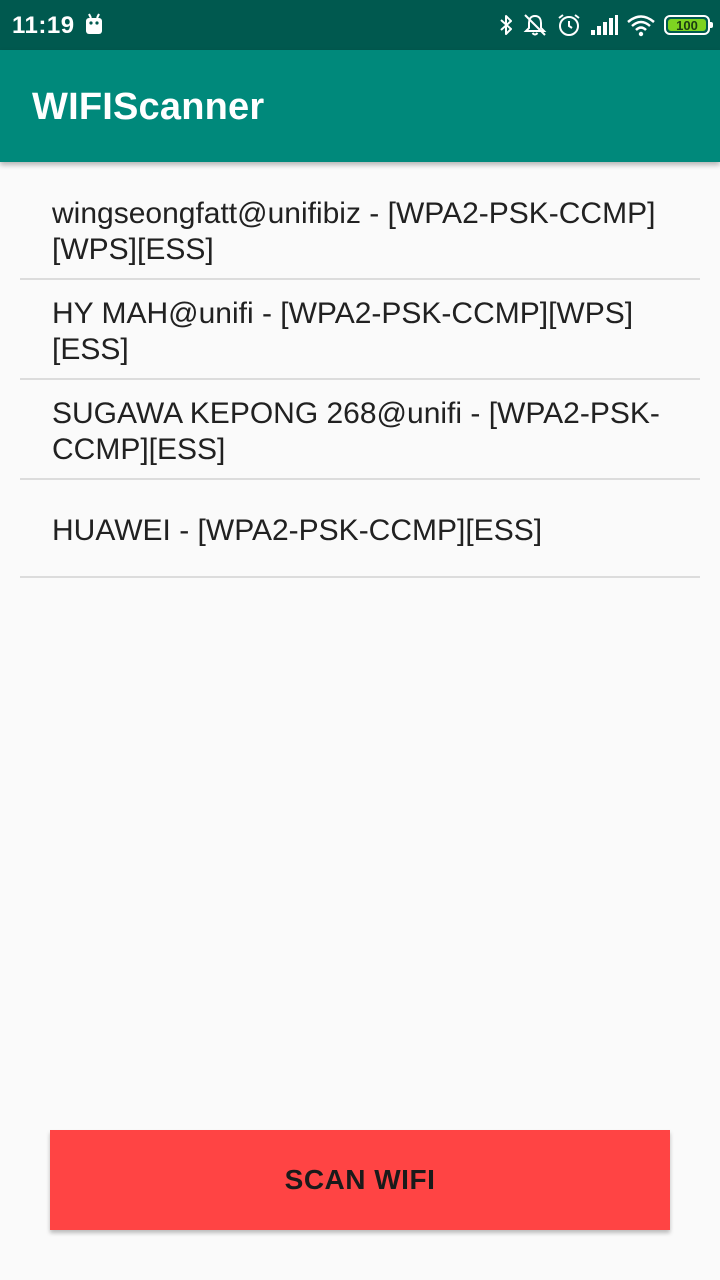  I want to click on battery-level: 100, so click(687, 25).